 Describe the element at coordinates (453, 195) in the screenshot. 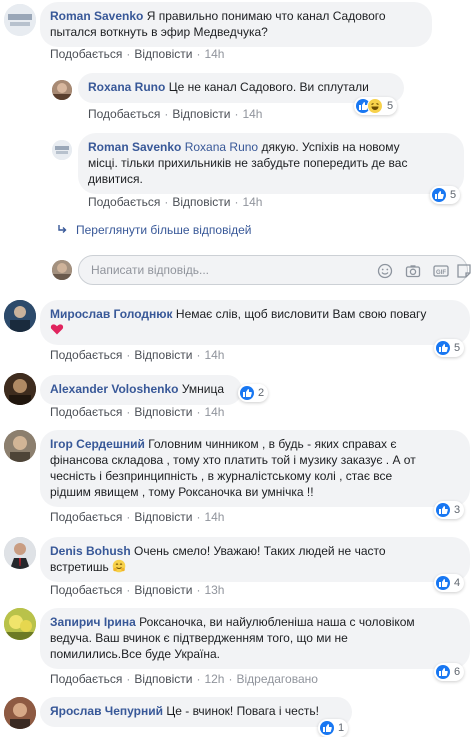

I see `reaction-count: 5` at that location.